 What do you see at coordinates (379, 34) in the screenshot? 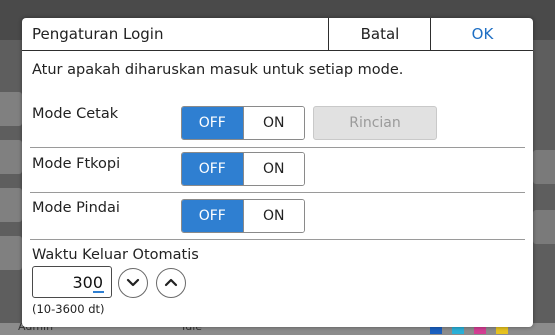
I see `cancel-button: Batal` at bounding box center [379, 34].